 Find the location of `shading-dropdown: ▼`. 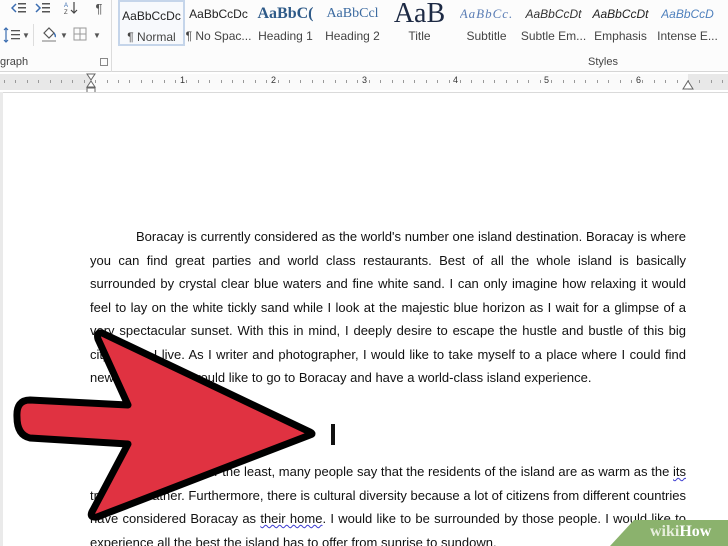

shading-dropdown: ▼ is located at coordinates (64, 35).